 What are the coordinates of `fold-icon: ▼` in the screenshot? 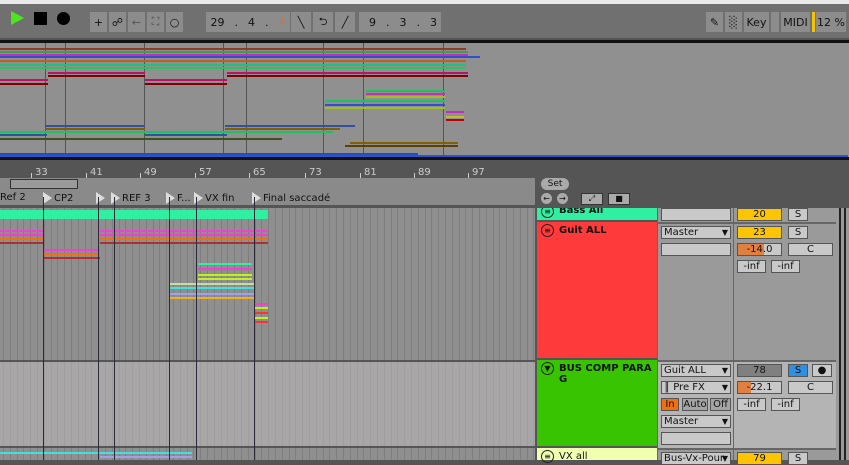 It's located at (547, 368).